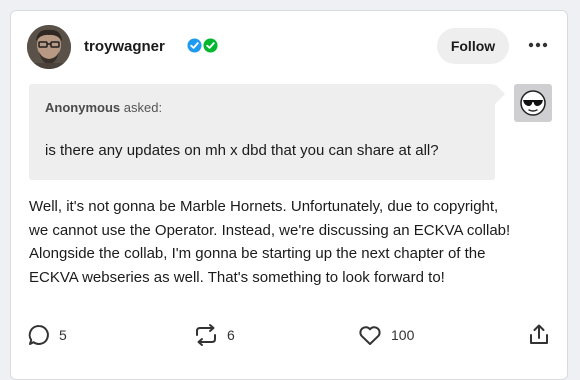  Describe the element at coordinates (289, 336) in the screenshot. I see `post-footer: 5 6 100` at that location.